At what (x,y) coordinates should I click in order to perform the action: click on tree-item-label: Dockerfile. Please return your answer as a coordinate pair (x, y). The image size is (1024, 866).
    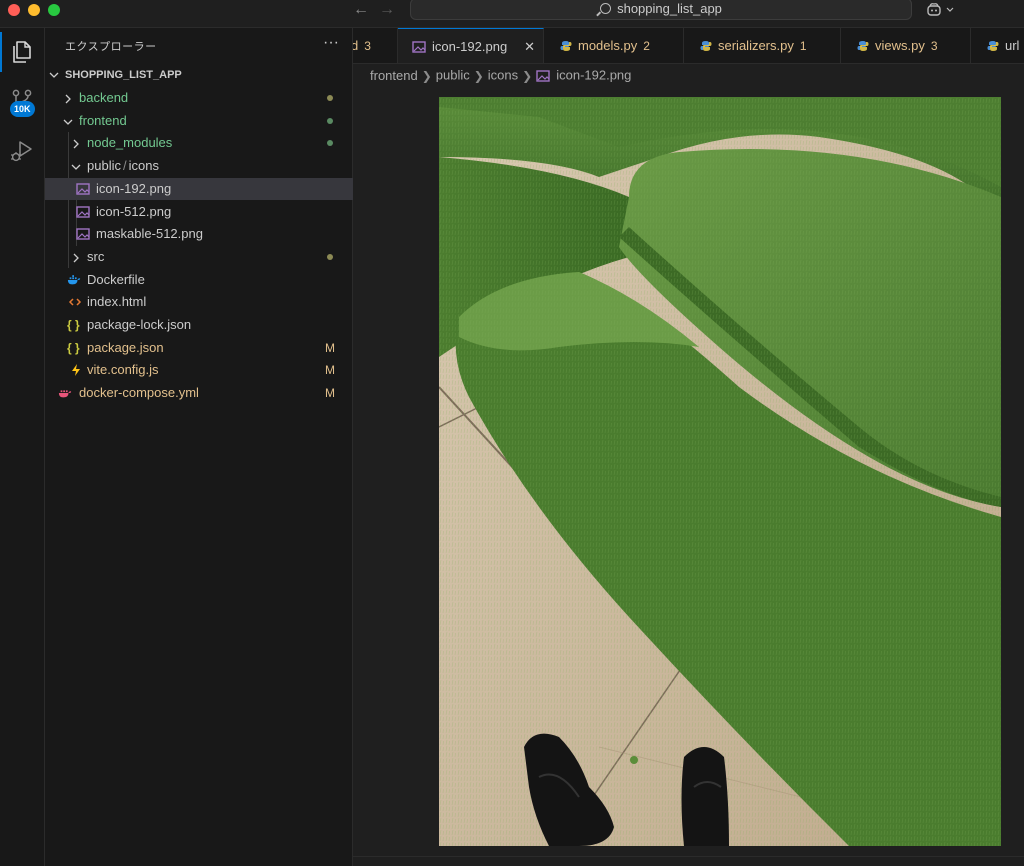
    Looking at the image, I should click on (116, 279).